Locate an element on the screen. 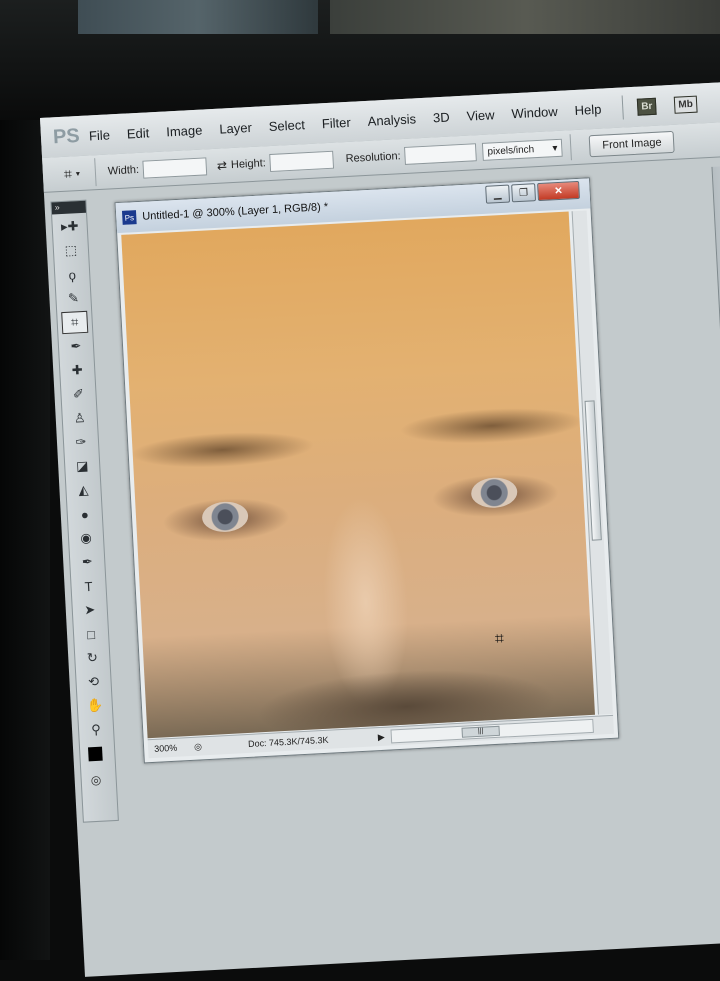  right-eye is located at coordinates (494, 492).